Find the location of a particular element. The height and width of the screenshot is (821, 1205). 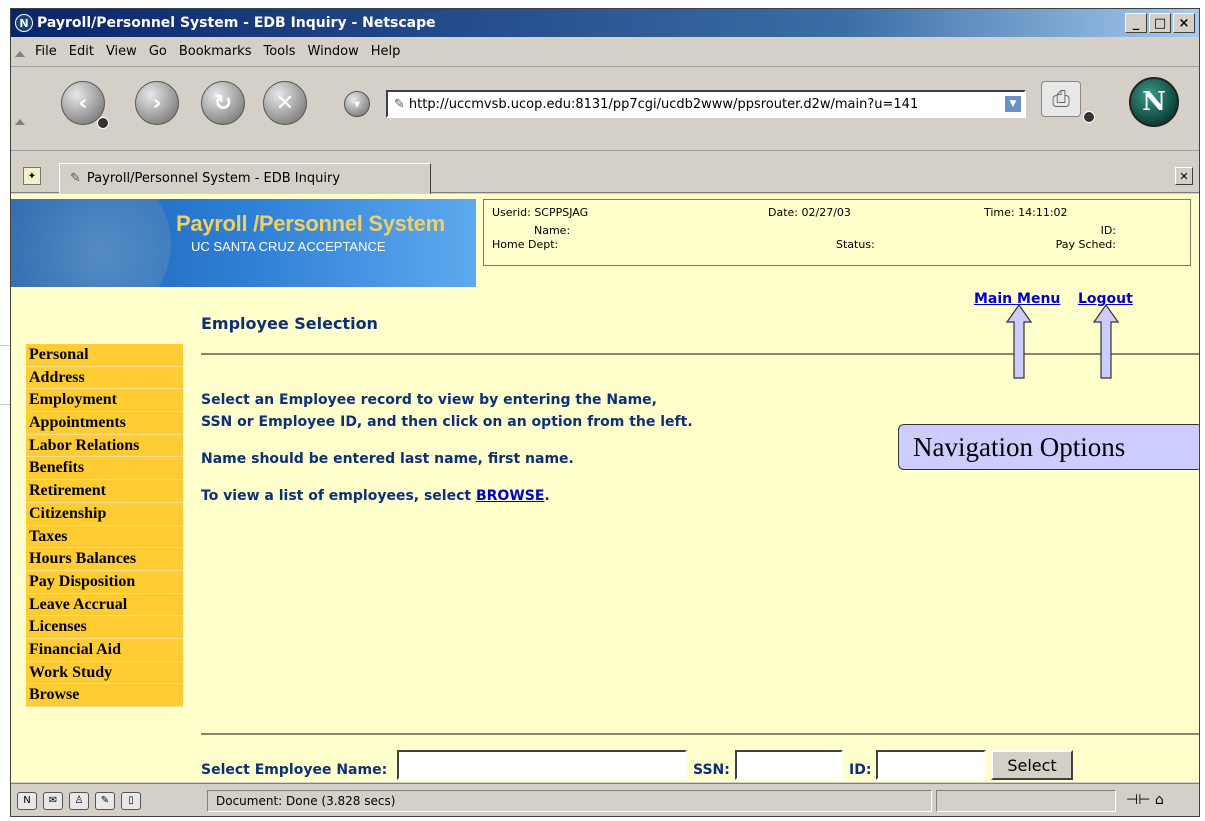

forward-button: › is located at coordinates (157, 103).